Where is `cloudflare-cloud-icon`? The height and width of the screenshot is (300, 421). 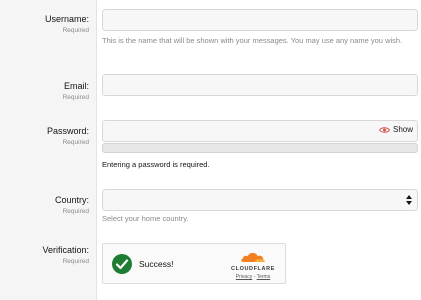 cloudflare-cloud-icon is located at coordinates (253, 257).